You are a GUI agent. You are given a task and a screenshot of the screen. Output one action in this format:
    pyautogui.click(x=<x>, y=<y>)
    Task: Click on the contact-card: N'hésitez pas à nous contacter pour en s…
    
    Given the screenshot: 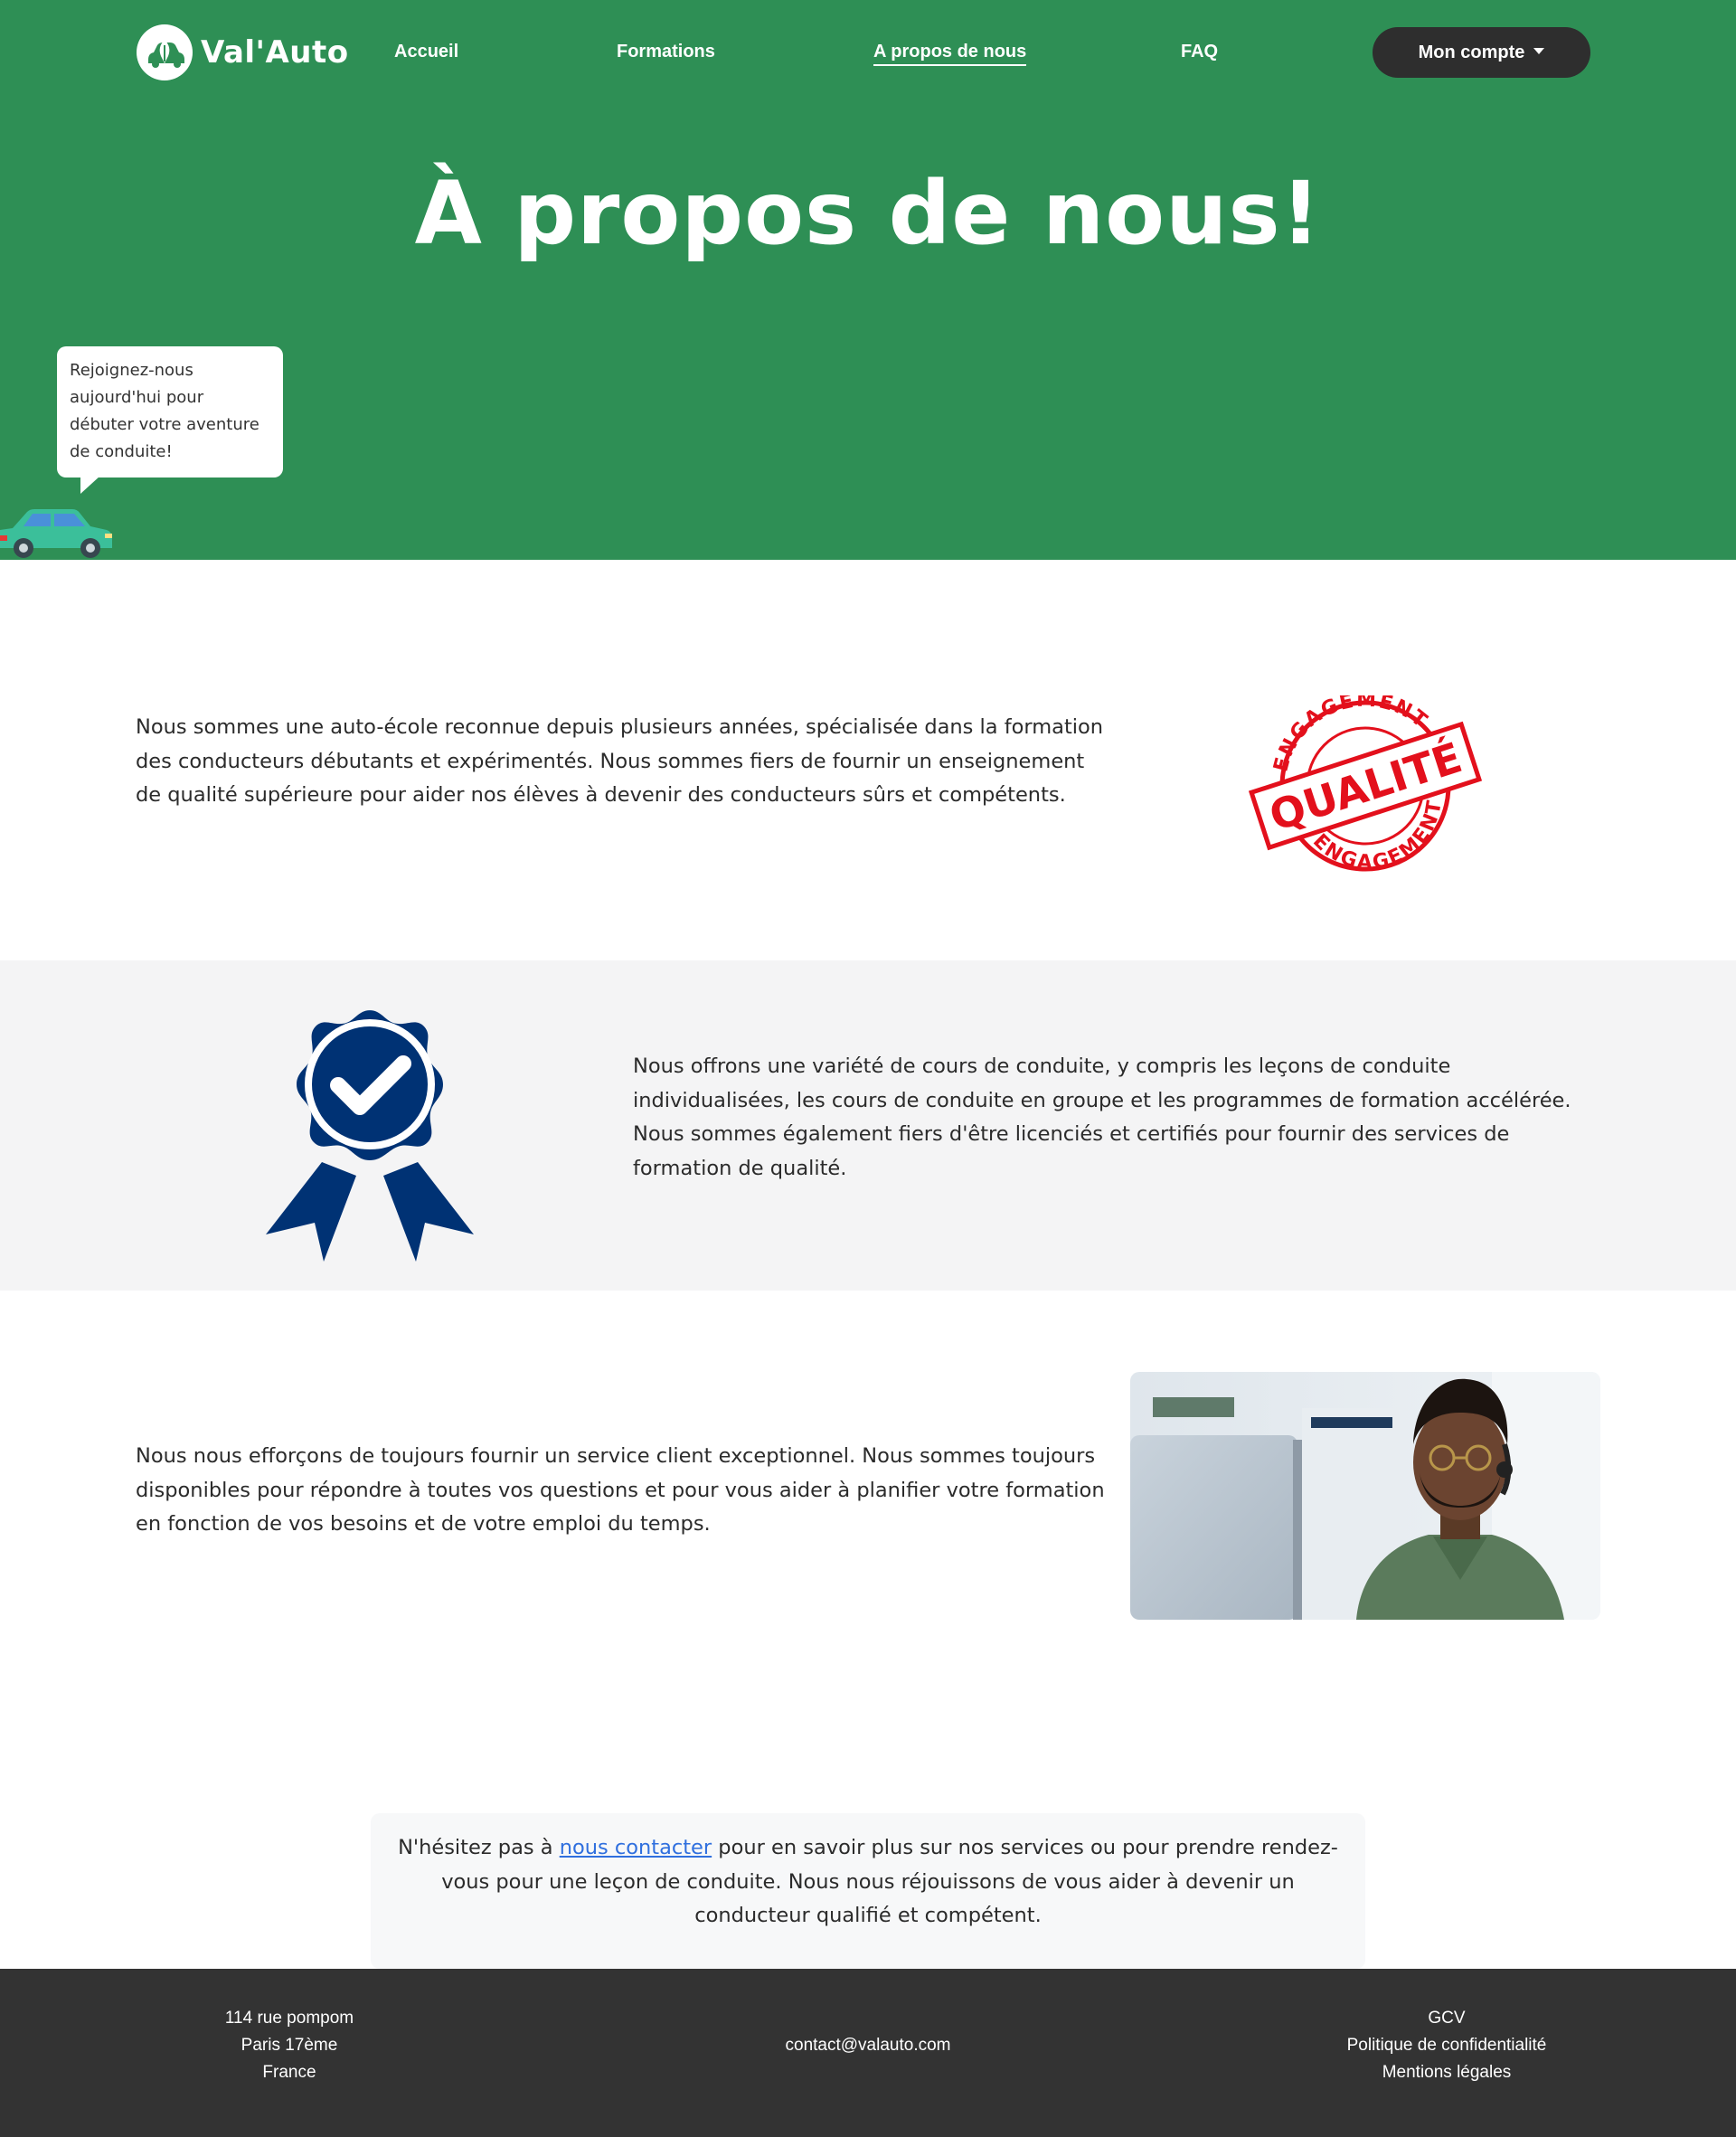 What is the action you would take?
    pyautogui.click(x=868, y=1891)
    